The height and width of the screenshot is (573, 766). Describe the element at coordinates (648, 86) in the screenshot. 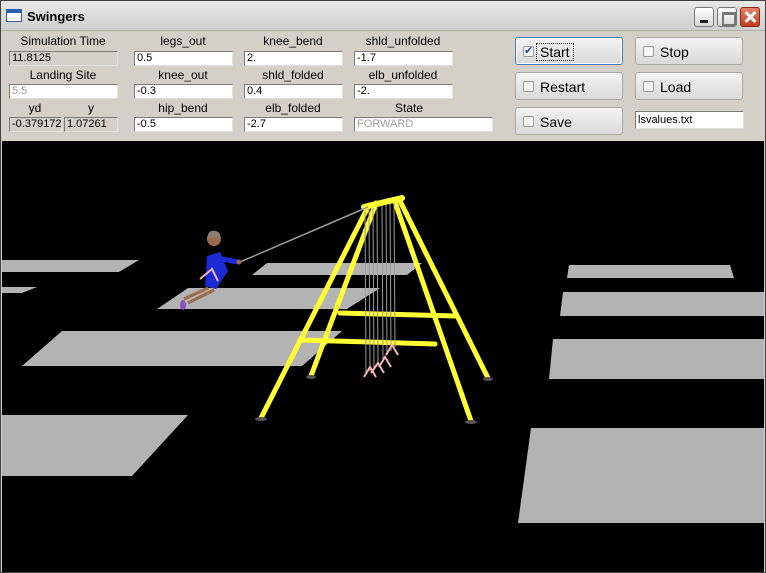

I see `load-checkbox-icon` at that location.